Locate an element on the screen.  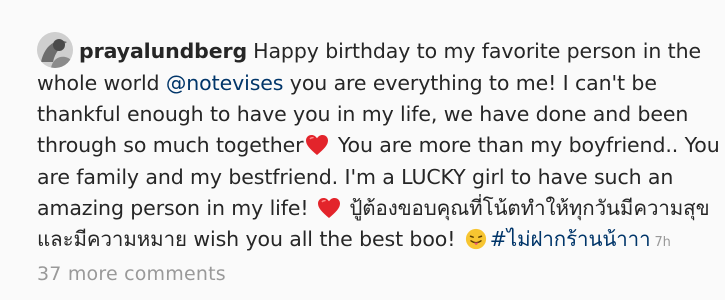
more-comments-link: 37 more comments is located at coordinates (131, 274).